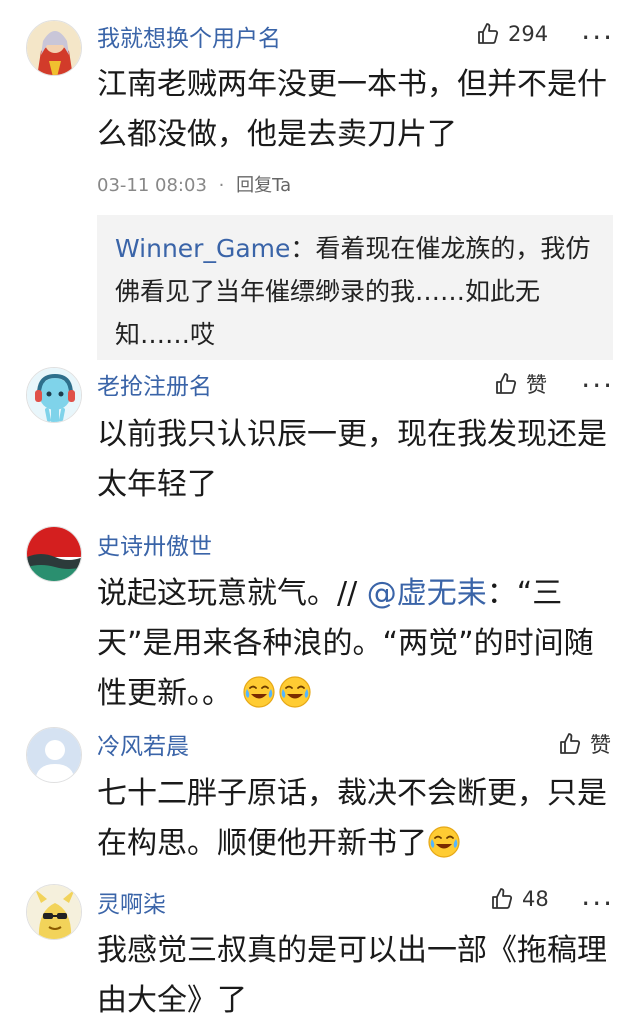 This screenshot has width=640, height=1026. I want to click on like-count: 48, so click(535, 899).